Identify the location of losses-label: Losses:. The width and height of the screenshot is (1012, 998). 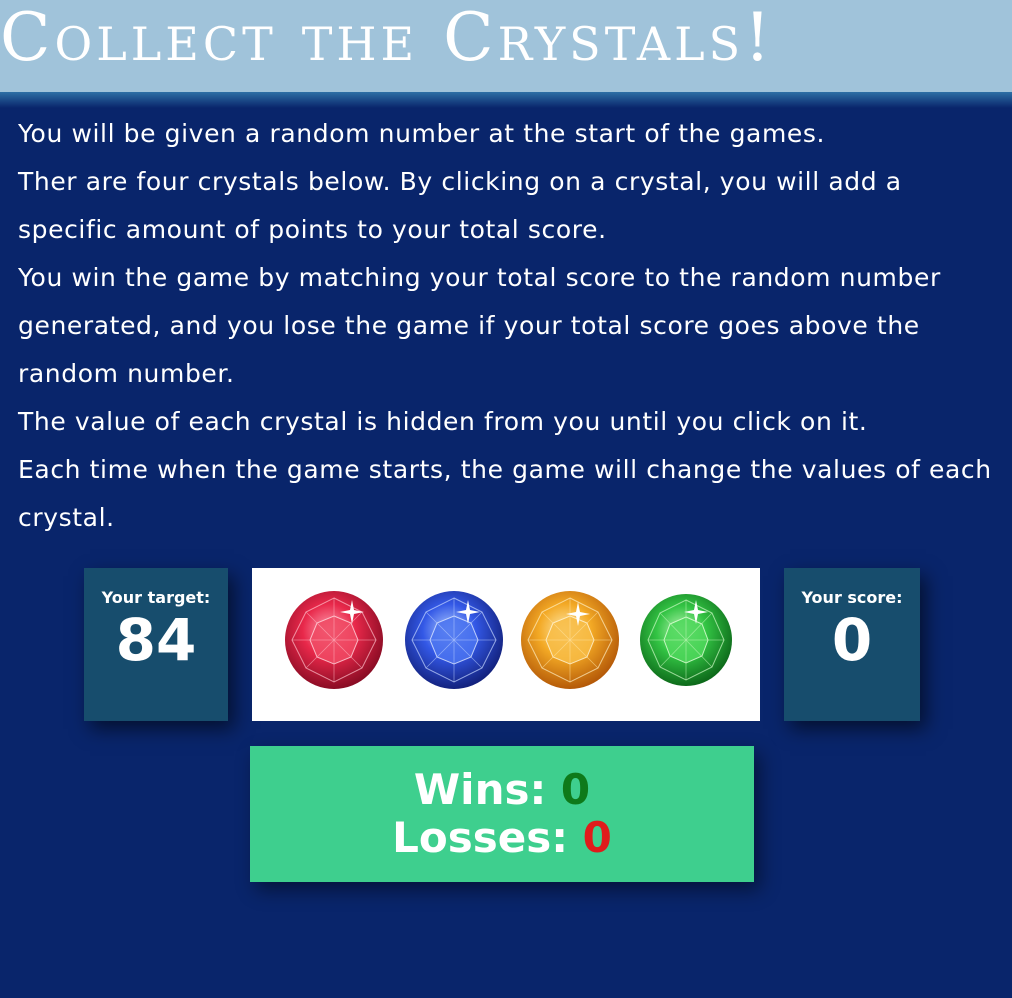
(480, 837).